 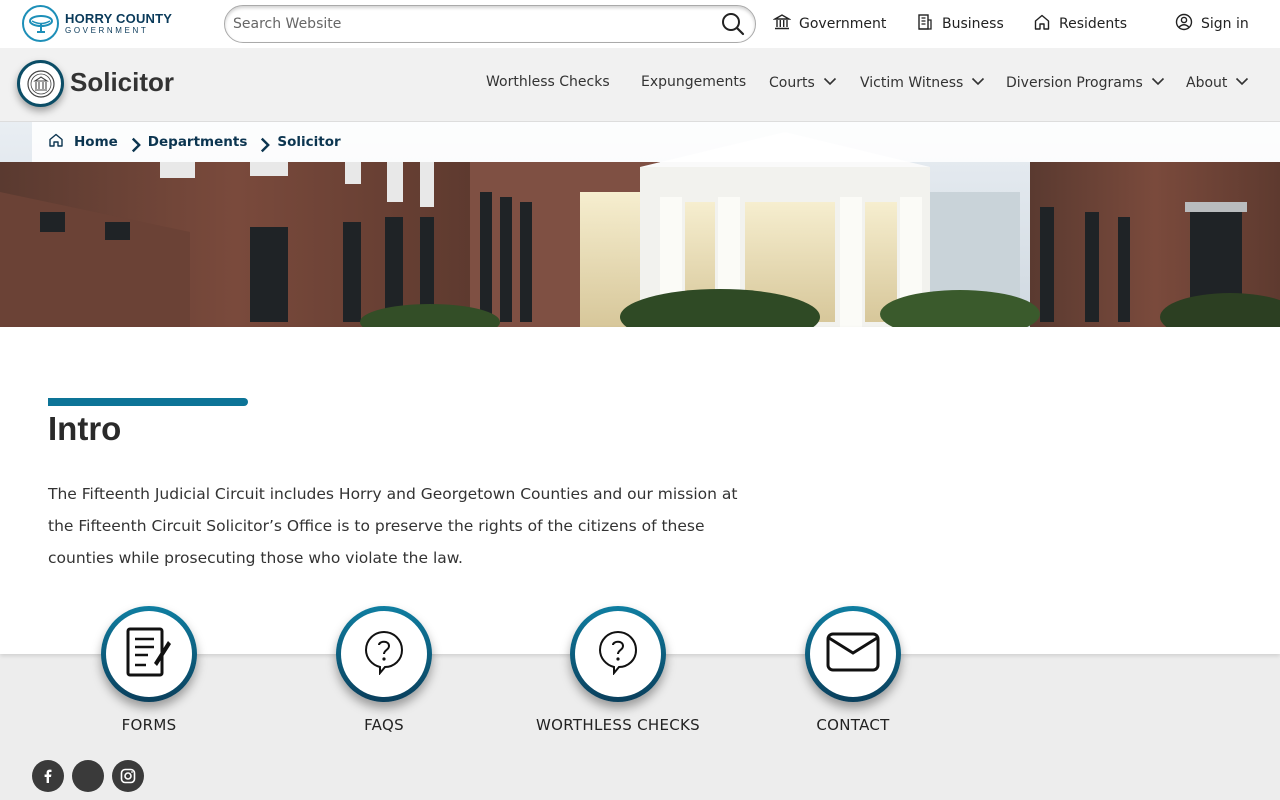 I want to click on breadcrumb-current: Solicitor, so click(x=309, y=142).